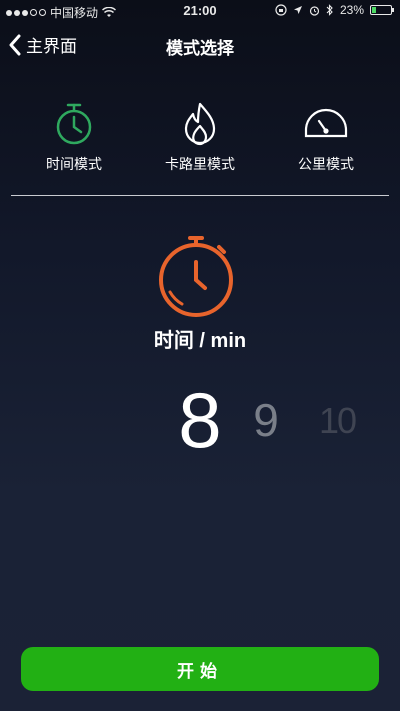  Describe the element at coordinates (200, 195) in the screenshot. I see `divider` at that location.